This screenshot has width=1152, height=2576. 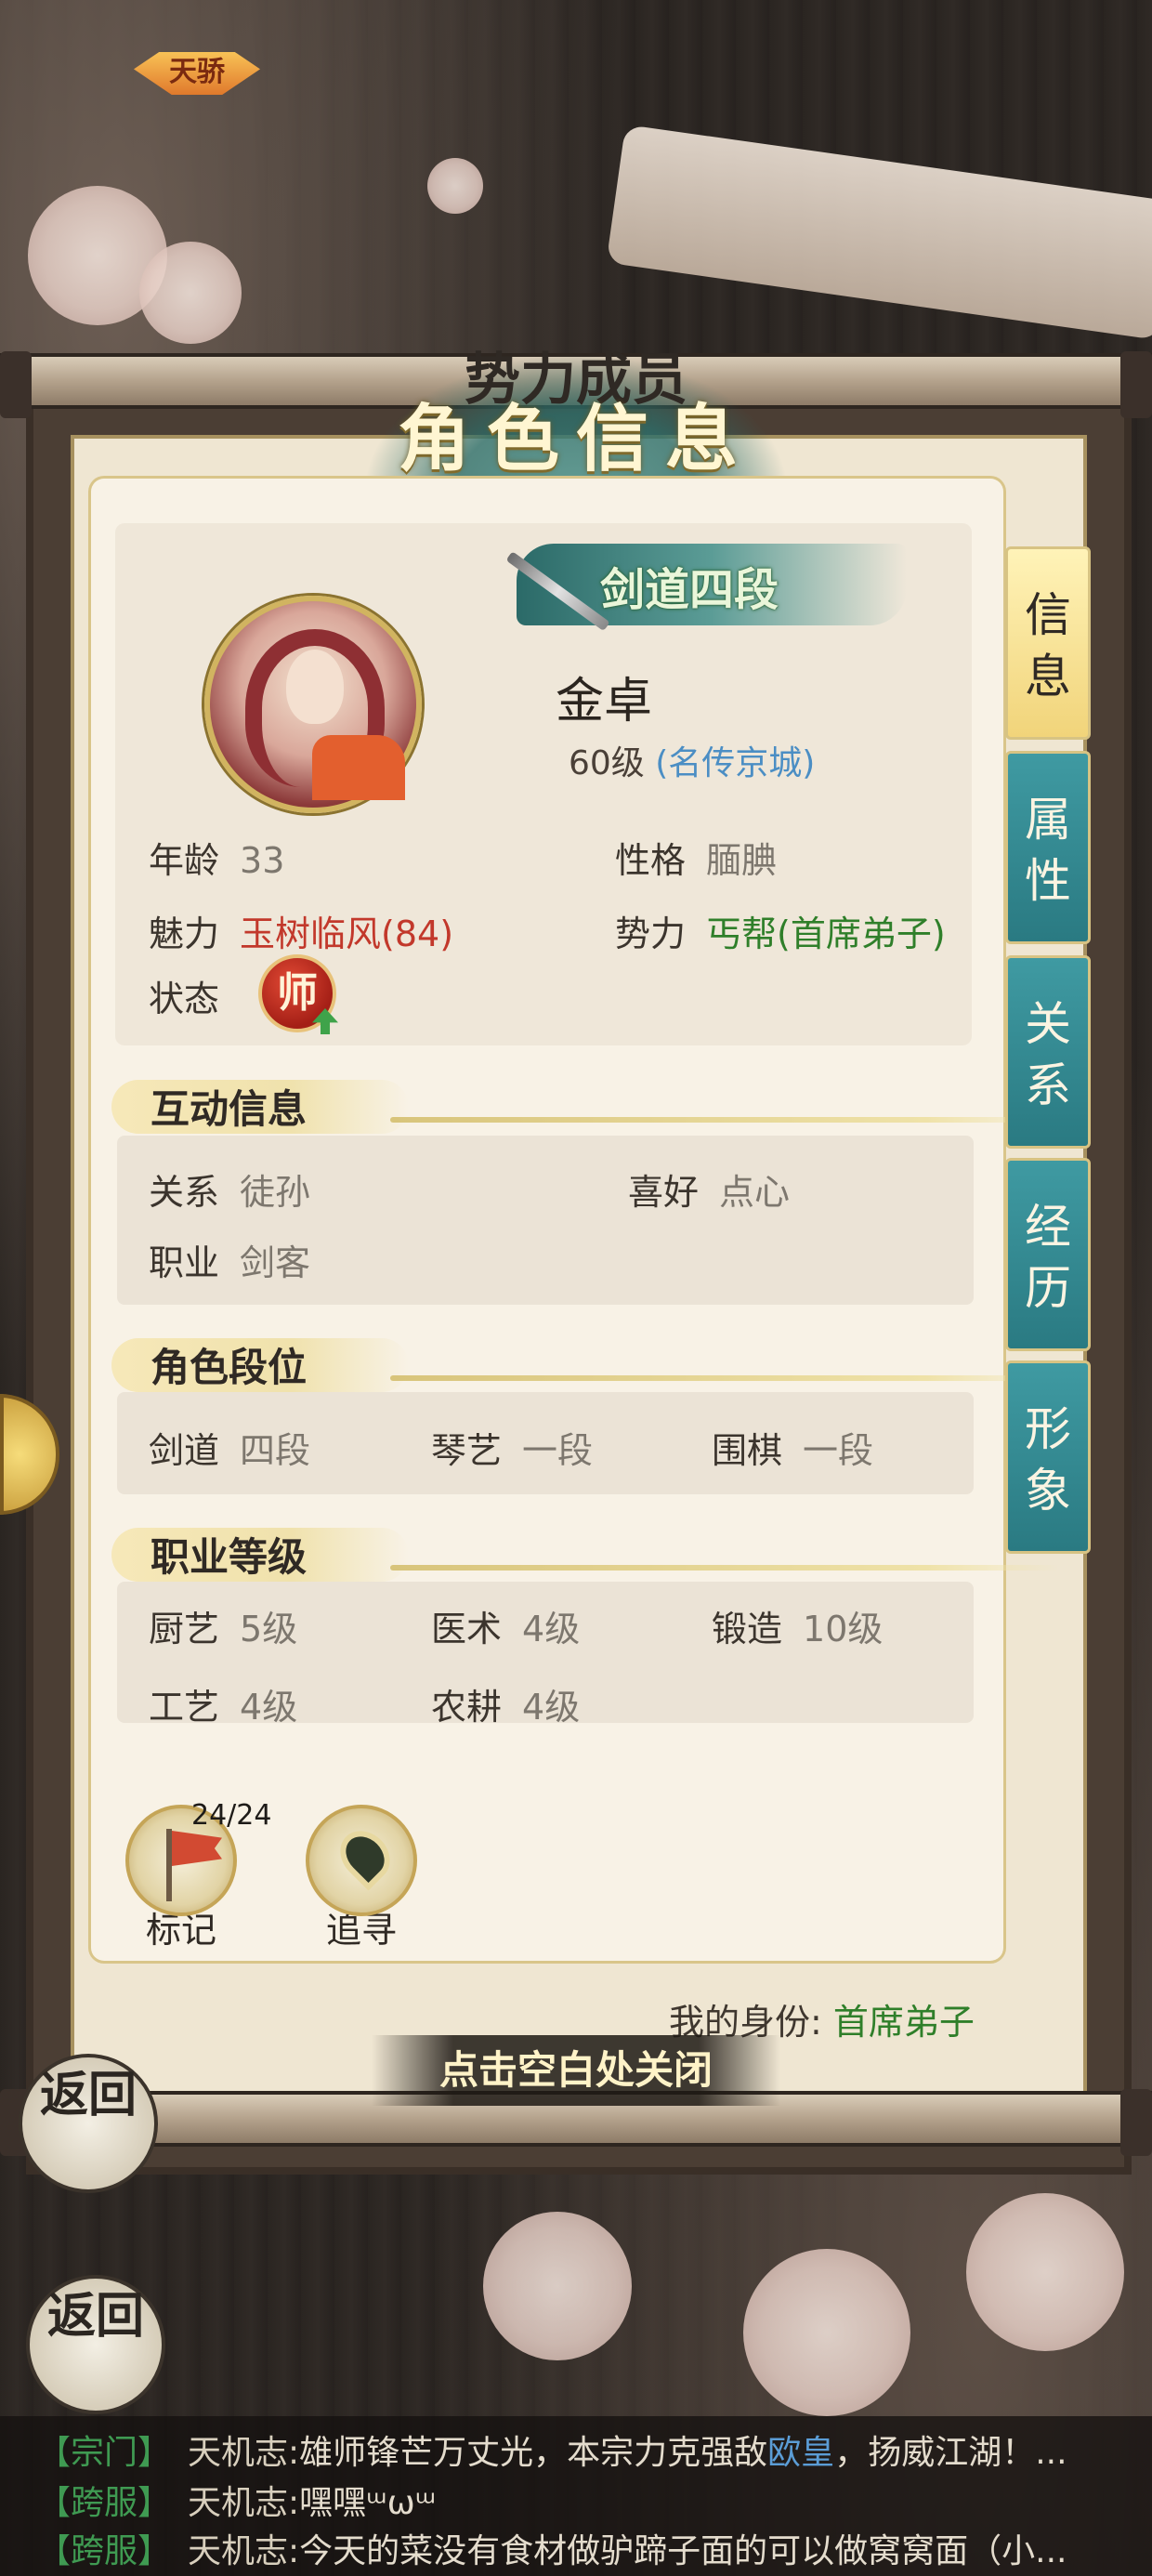 What do you see at coordinates (184, 1192) in the screenshot?
I see `relation-label: 关系` at bounding box center [184, 1192].